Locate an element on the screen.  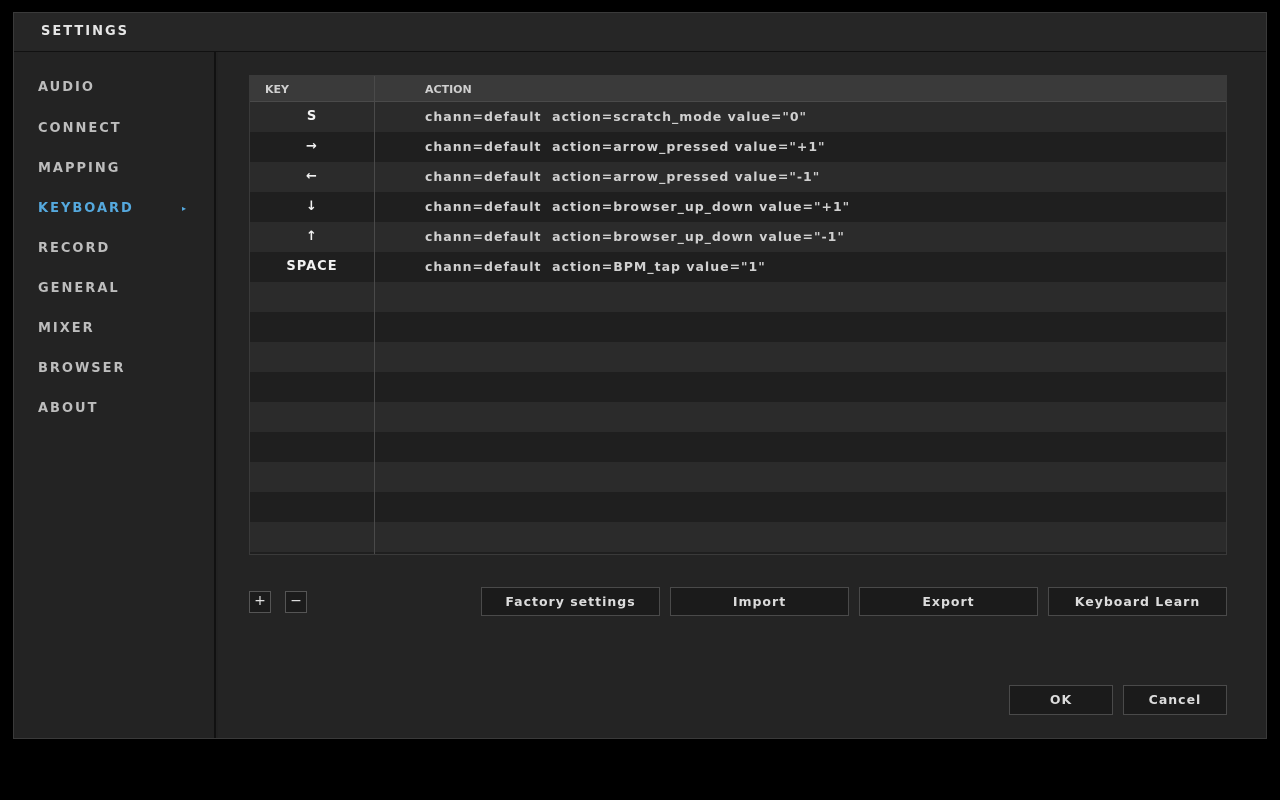
key-cell: SPACE is located at coordinates (312, 267).